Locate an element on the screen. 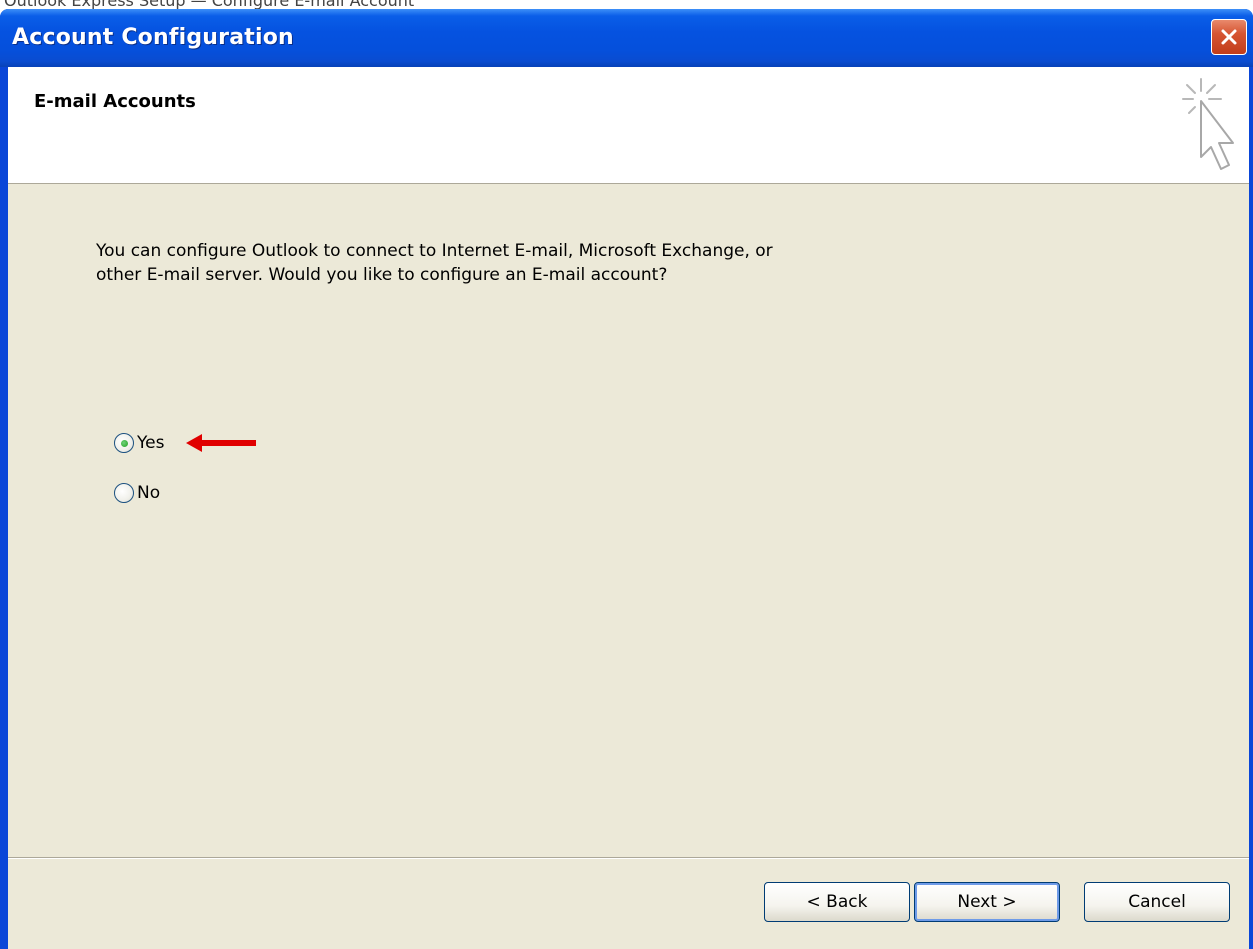  radio-option-no: No is located at coordinates (137, 493).